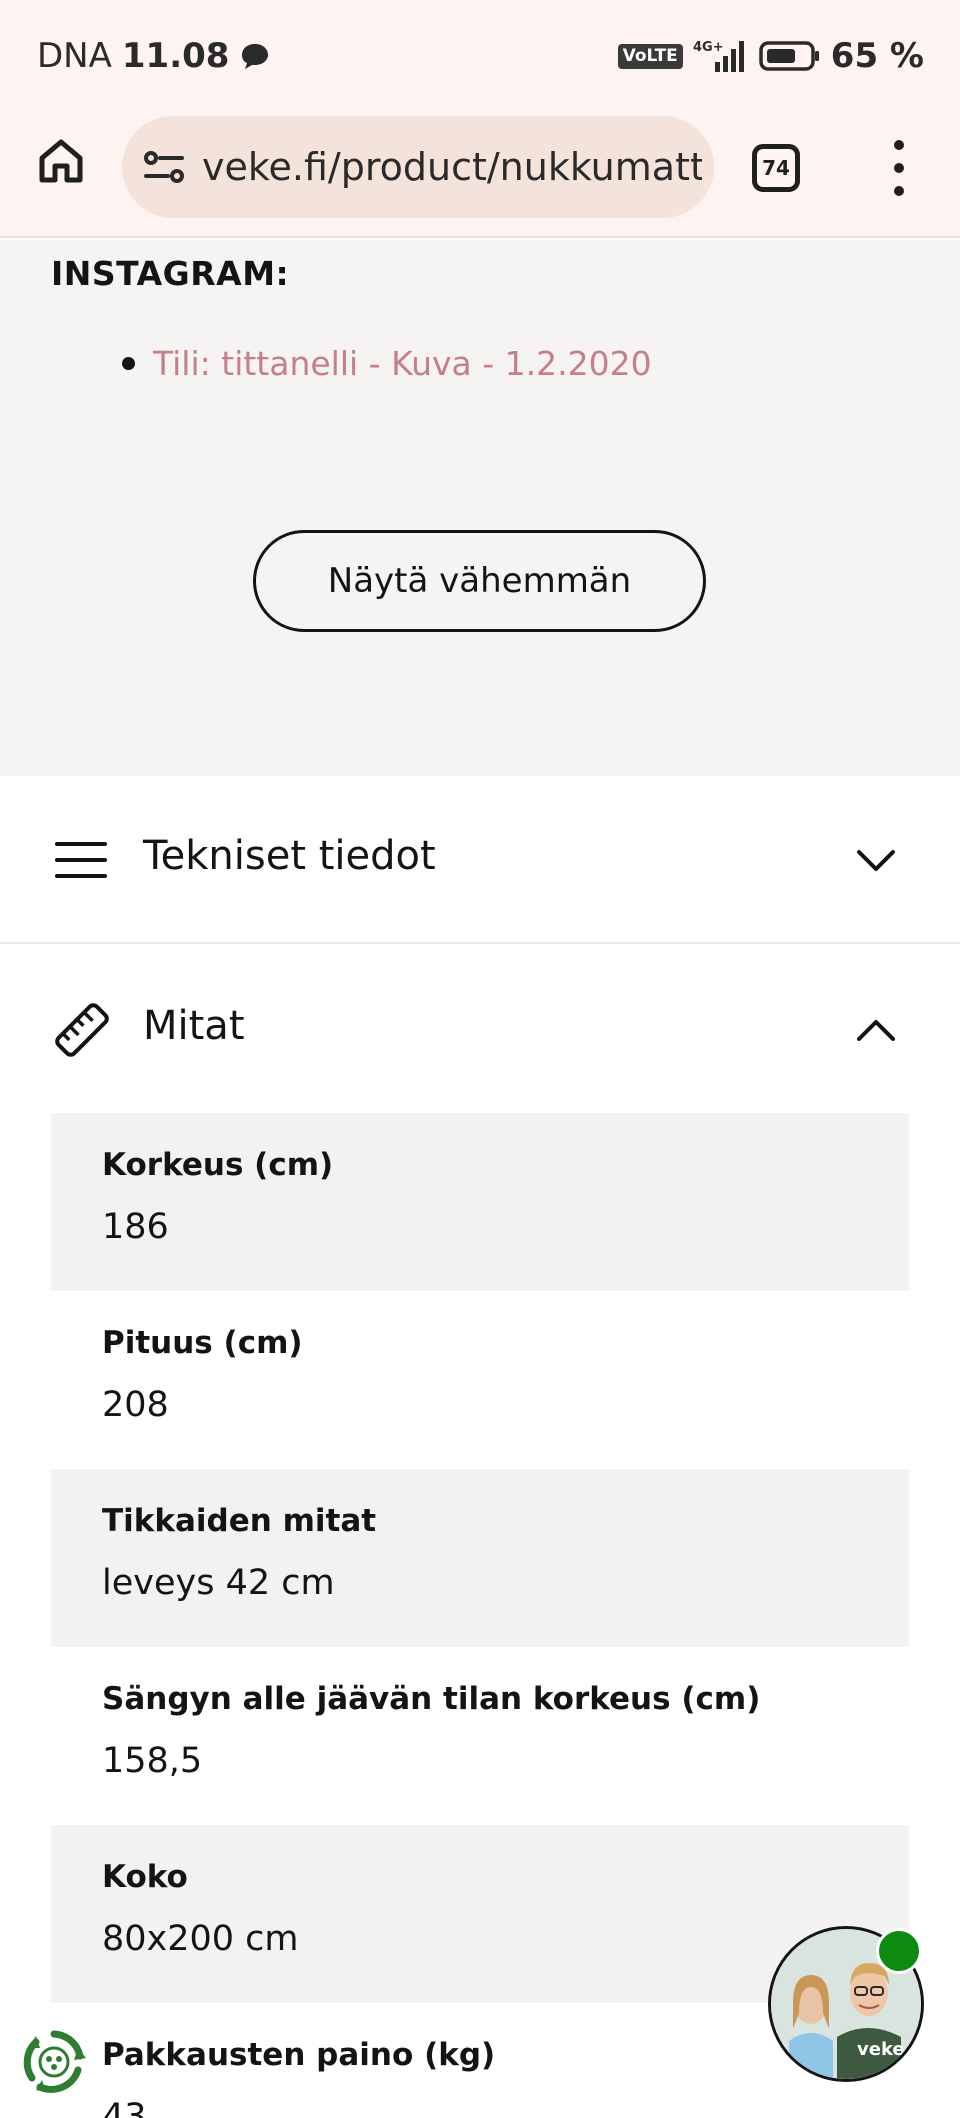  What do you see at coordinates (876, 860) in the screenshot?
I see `chevron-down-icon` at bounding box center [876, 860].